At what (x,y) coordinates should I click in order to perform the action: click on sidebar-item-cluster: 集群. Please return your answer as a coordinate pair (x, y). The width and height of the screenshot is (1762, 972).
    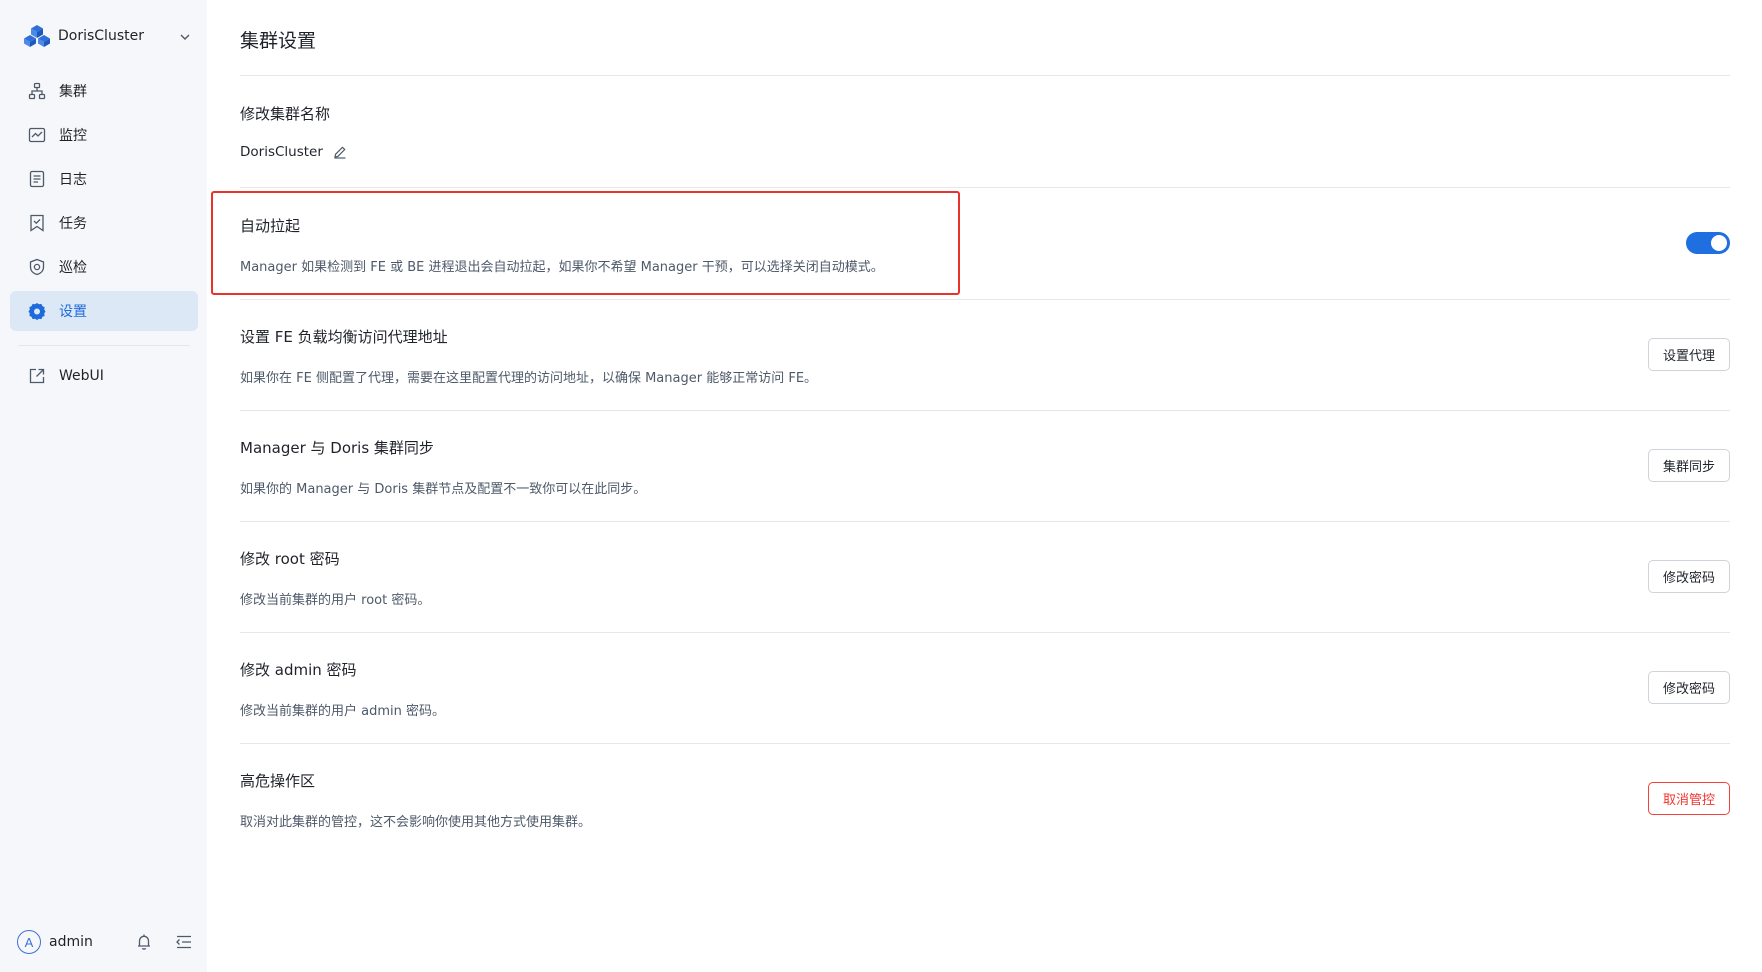
    Looking at the image, I should click on (104, 91).